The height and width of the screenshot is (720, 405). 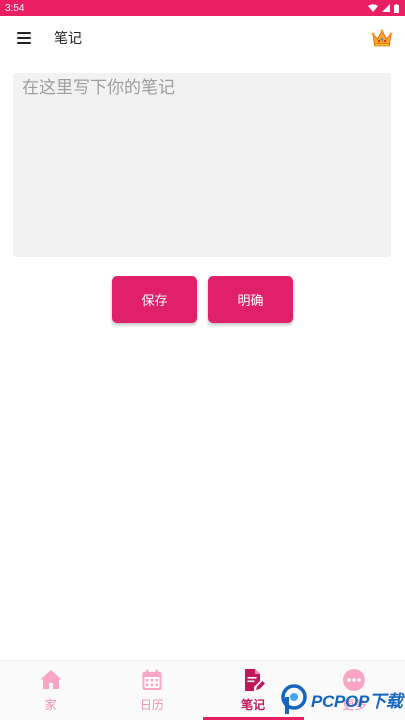 I want to click on pcpop-logo-icon, so click(x=294, y=699).